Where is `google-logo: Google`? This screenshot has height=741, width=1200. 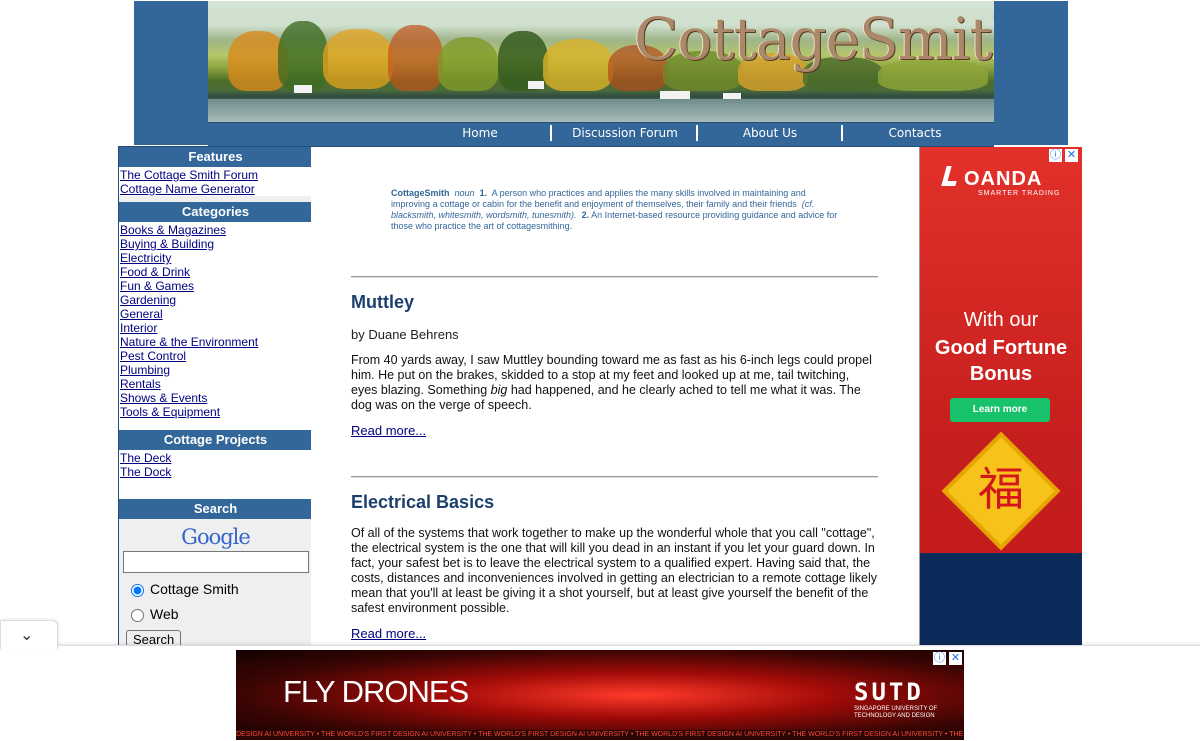 google-logo: Google is located at coordinates (215, 537).